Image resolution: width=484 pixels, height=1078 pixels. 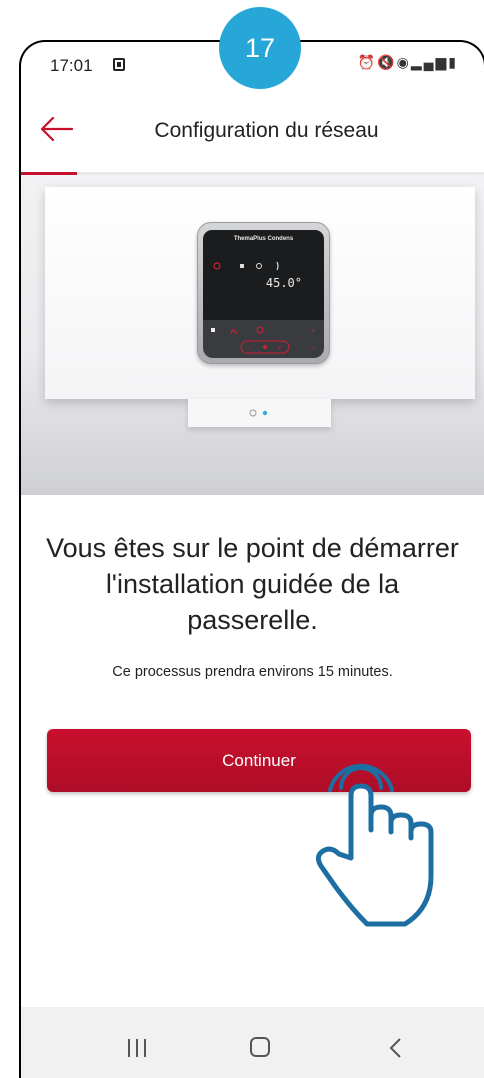 What do you see at coordinates (403, 62) in the screenshot?
I see `wifi-icon: ◉` at bounding box center [403, 62].